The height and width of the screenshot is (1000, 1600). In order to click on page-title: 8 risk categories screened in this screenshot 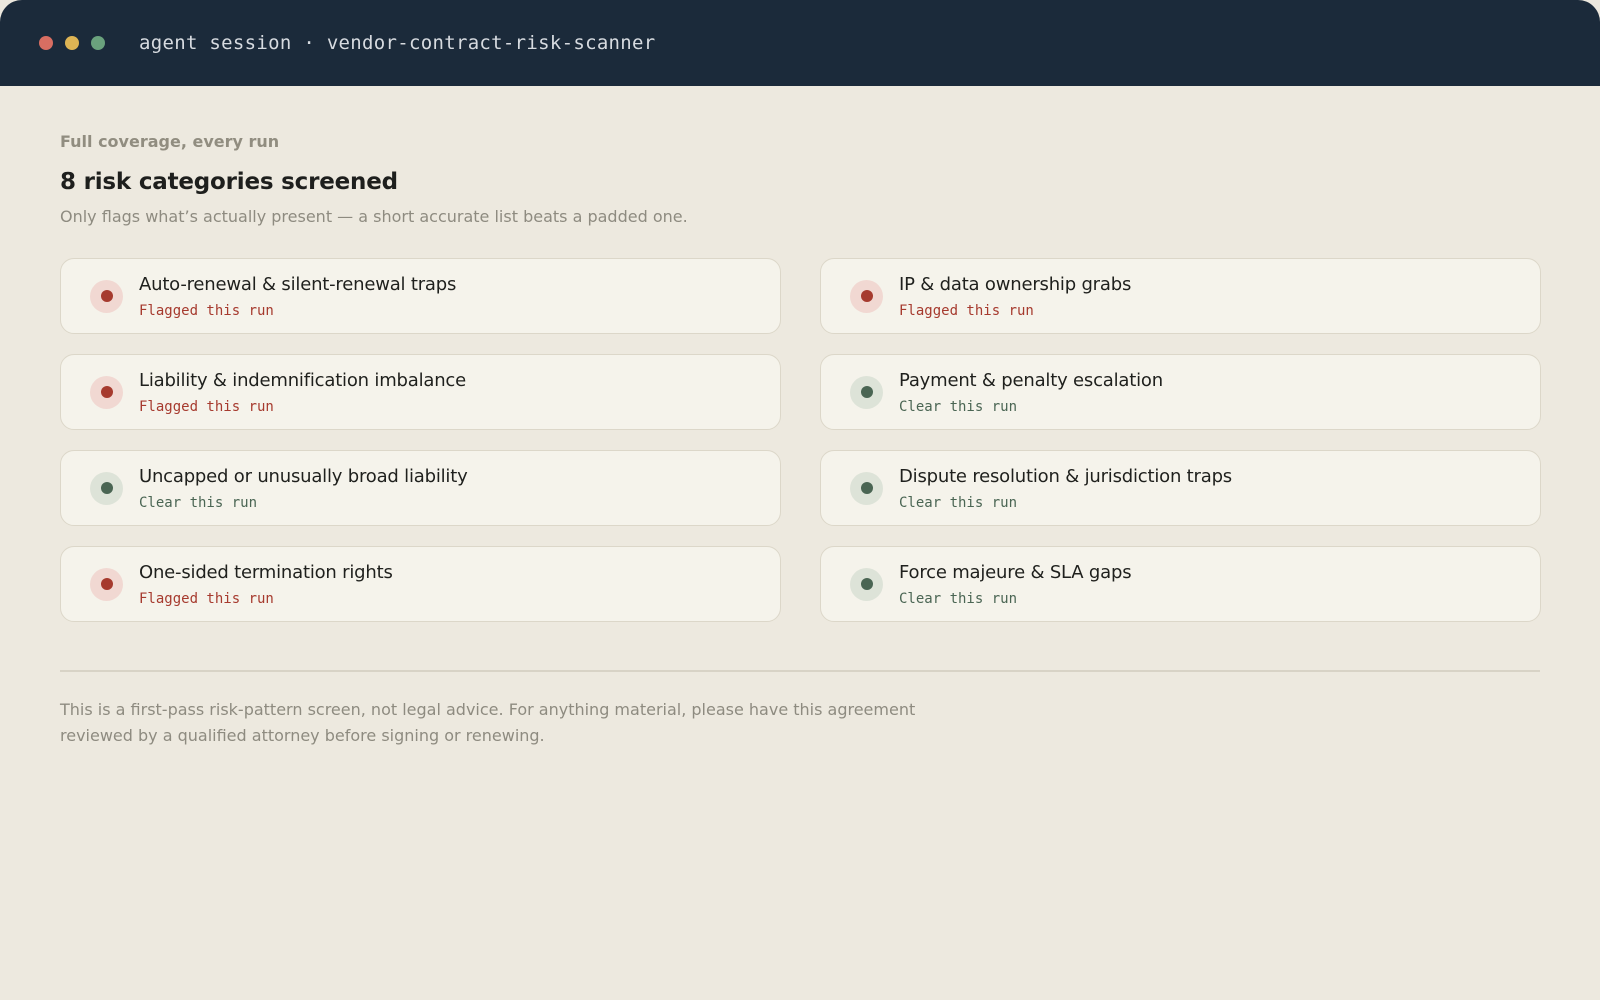, I will do `click(229, 182)`.